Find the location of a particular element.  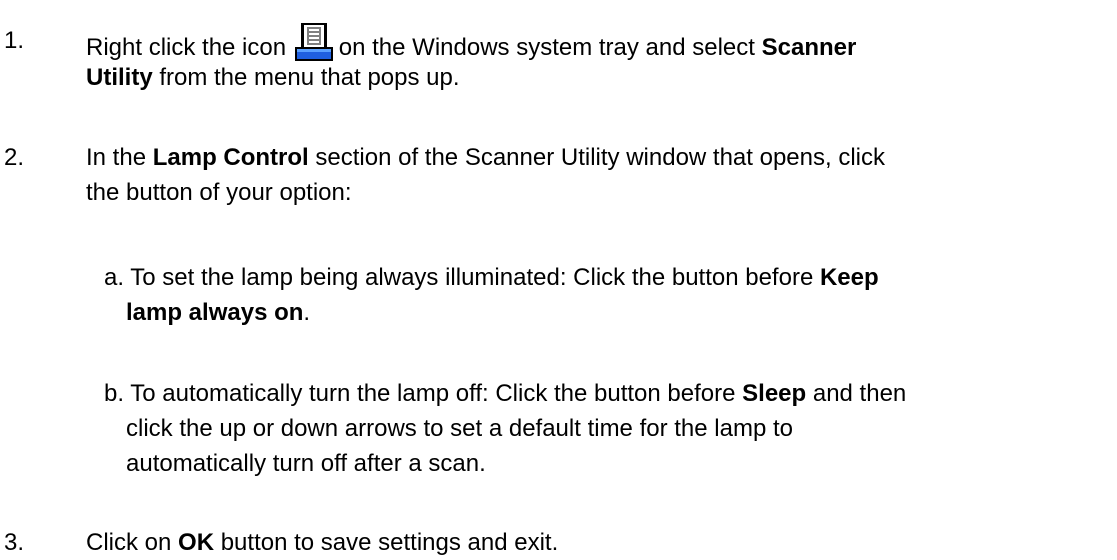

option-a-line-2: lamp always on. is located at coordinates (218, 312).